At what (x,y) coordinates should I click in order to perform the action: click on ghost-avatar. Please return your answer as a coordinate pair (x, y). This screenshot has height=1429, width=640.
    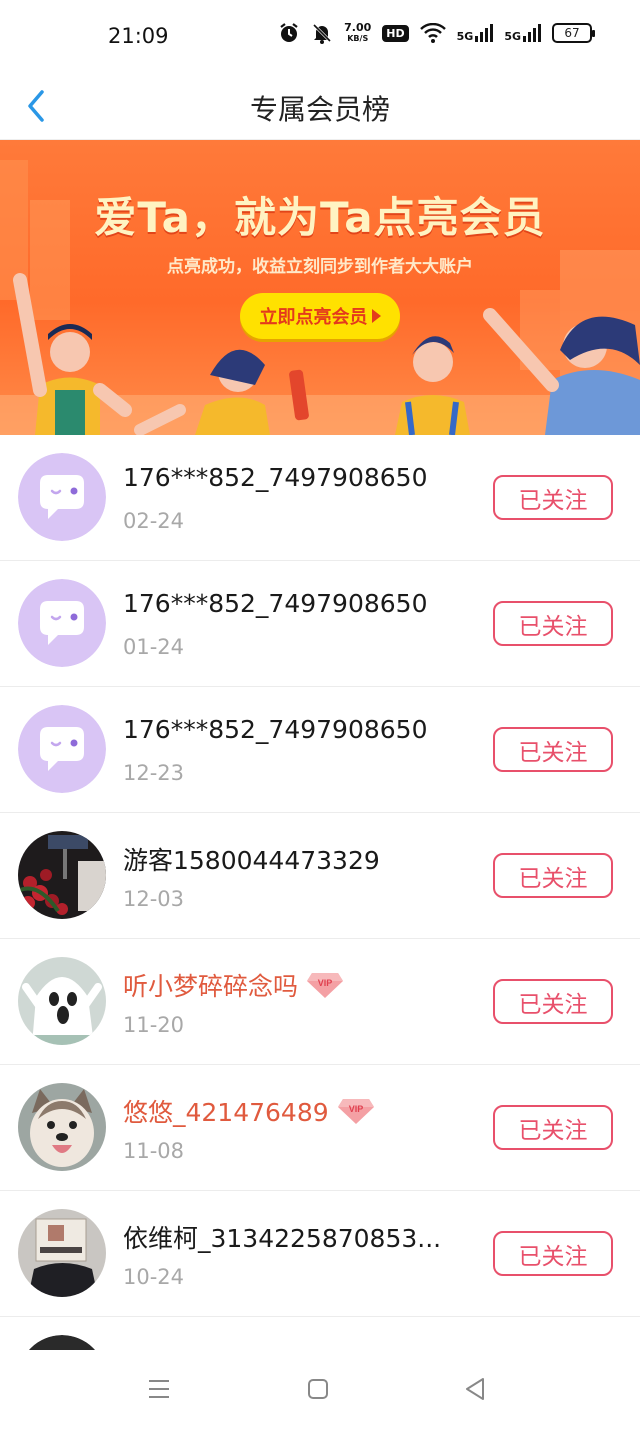
    Looking at the image, I should click on (62, 1001).